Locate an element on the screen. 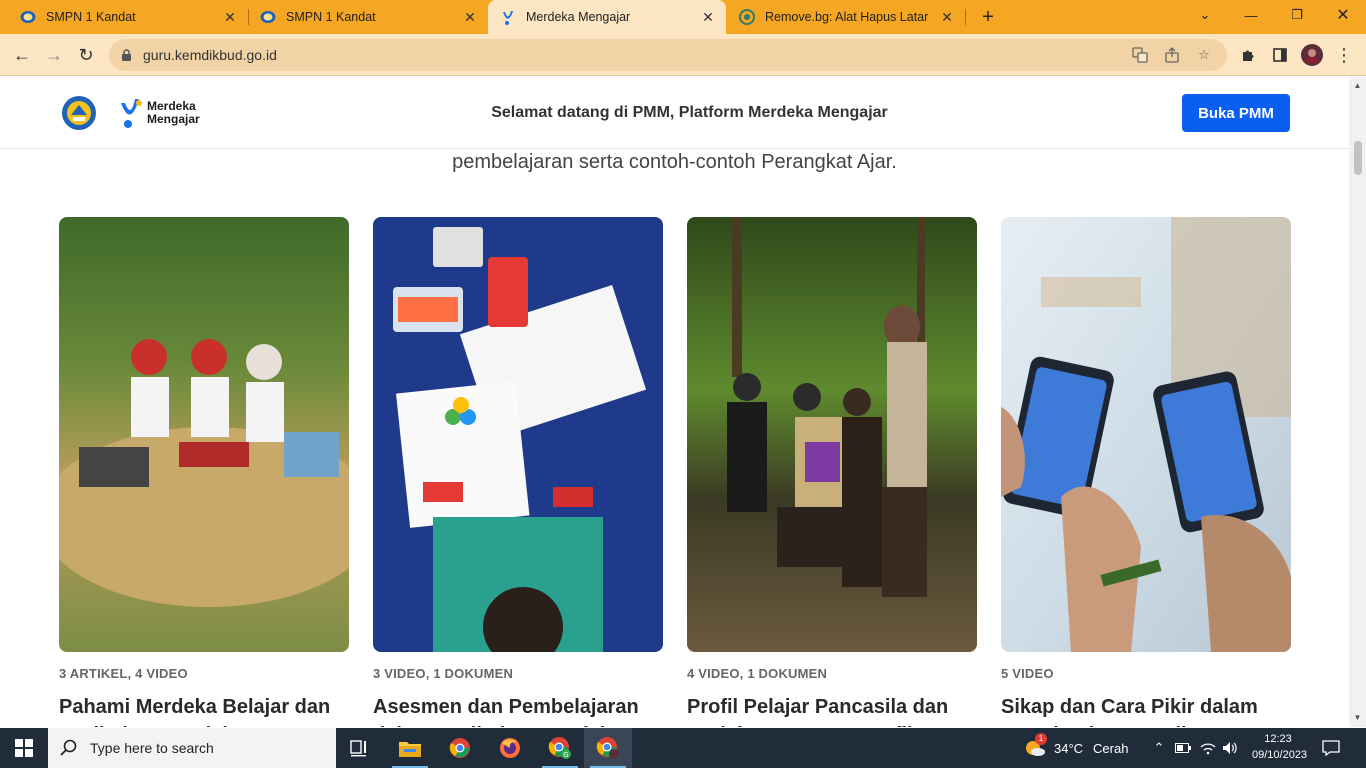  volume-speaker-icon is located at coordinates (1230, 748).